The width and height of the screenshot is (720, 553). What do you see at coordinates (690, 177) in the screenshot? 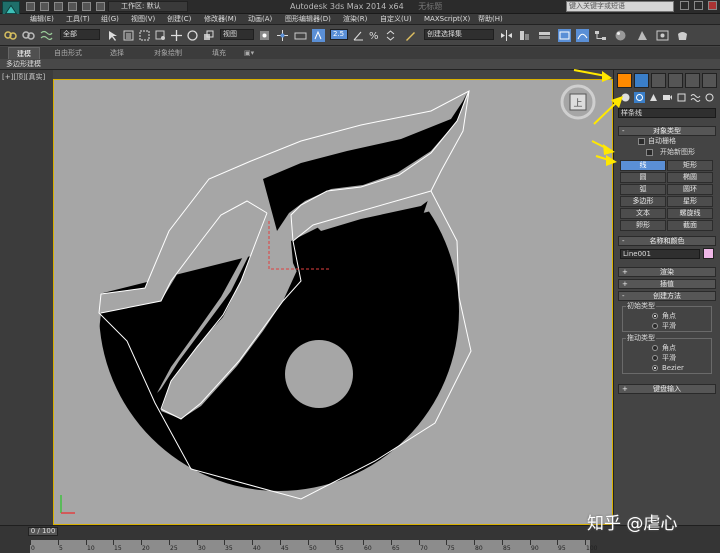
I see `ellipse-button: 椭圆` at bounding box center [690, 177].